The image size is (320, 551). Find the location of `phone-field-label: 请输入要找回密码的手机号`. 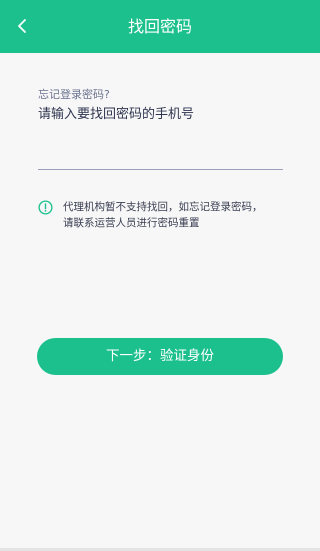

phone-field-label: 请输入要找回密码的手机号 is located at coordinates (116, 114).